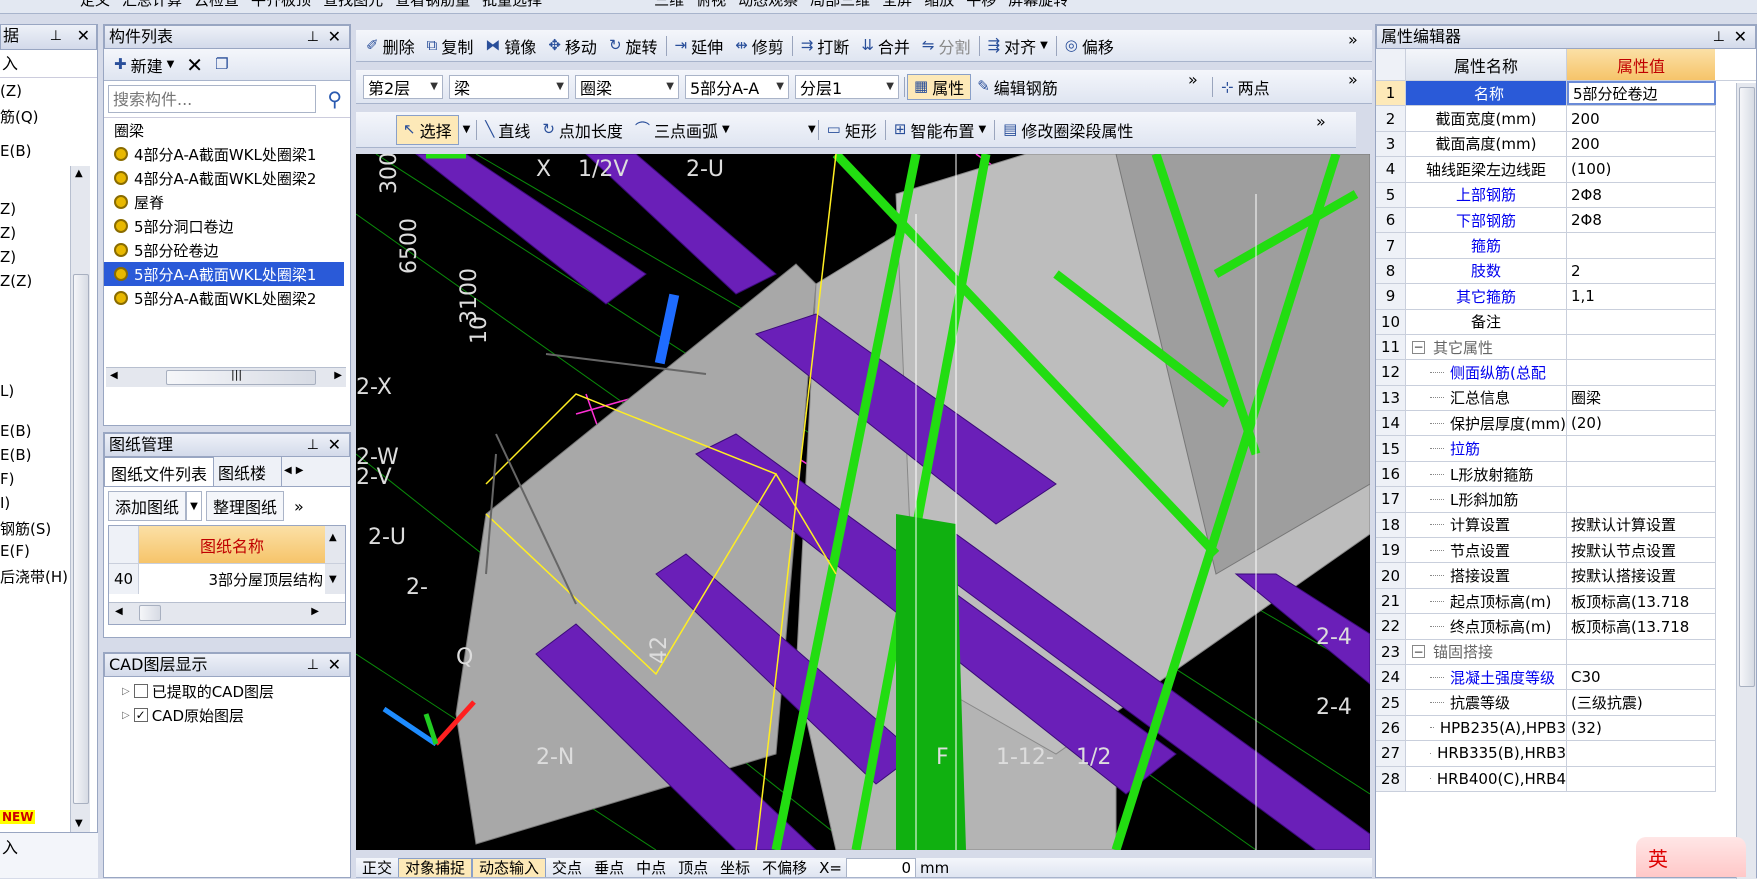 The image size is (1757, 879). Describe the element at coordinates (1486, 525) in the screenshot. I see `property-name-cell: 计算设置` at that location.